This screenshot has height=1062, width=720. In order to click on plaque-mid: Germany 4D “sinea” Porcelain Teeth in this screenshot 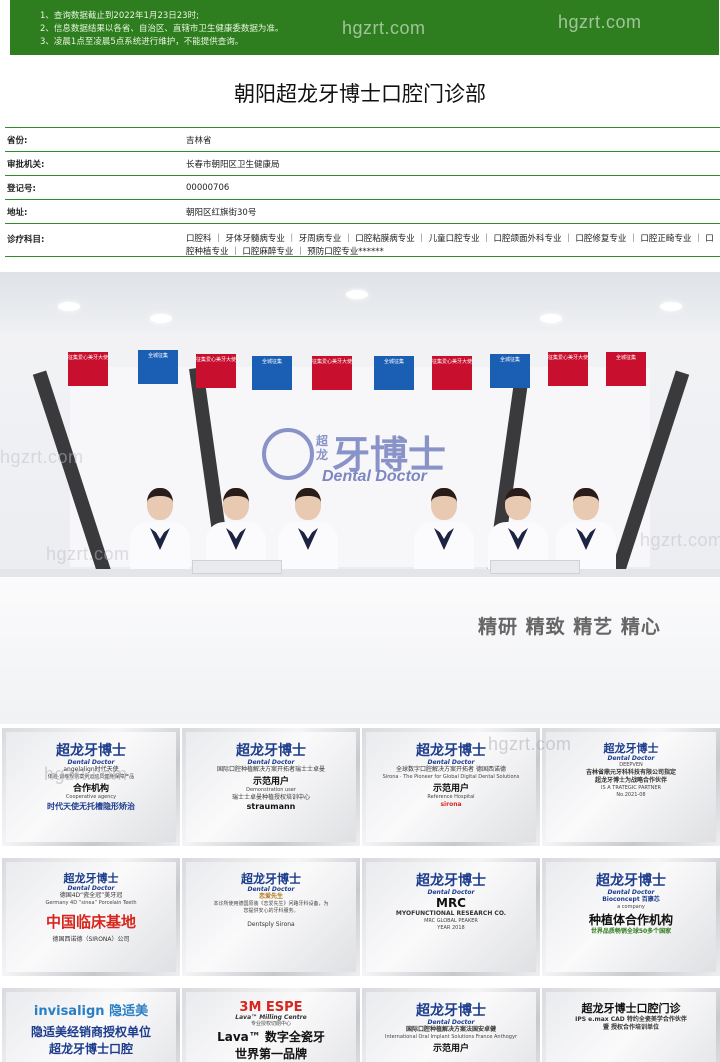, I will do `click(91, 903)`.